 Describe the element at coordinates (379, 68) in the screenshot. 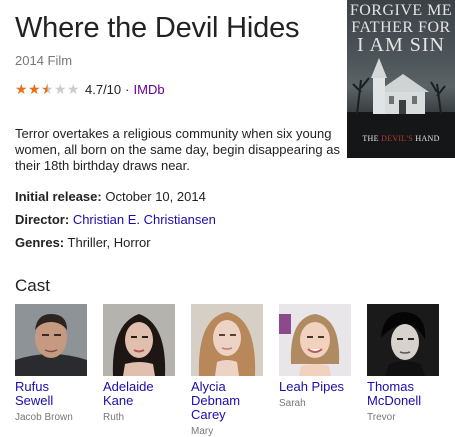

I see `poster-church-spire` at that location.